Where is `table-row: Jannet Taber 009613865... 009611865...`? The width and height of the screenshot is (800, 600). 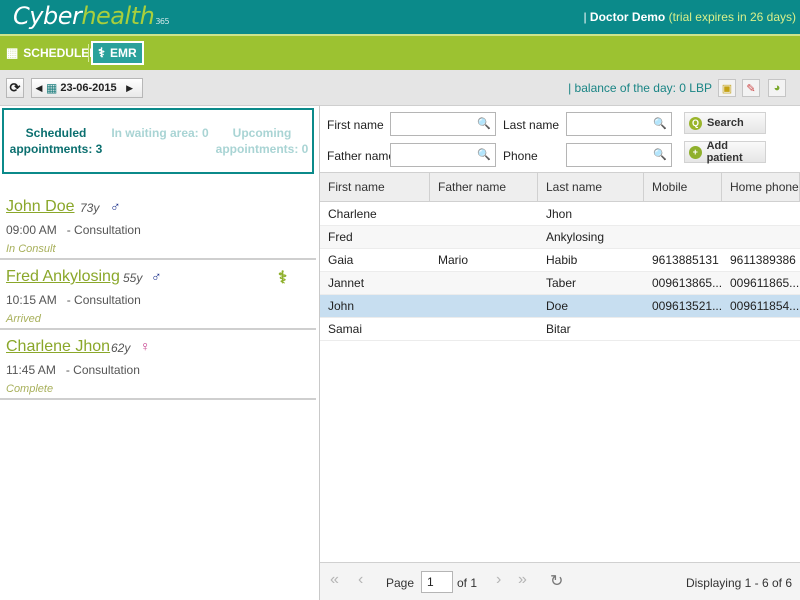
table-row: Jannet Taber 009613865... 009611865... is located at coordinates (560, 283).